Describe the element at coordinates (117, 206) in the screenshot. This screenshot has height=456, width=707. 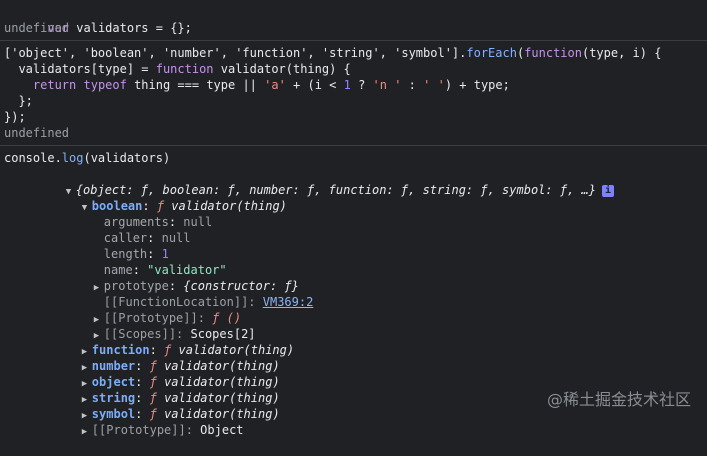
I see `property-key: boolean` at that location.